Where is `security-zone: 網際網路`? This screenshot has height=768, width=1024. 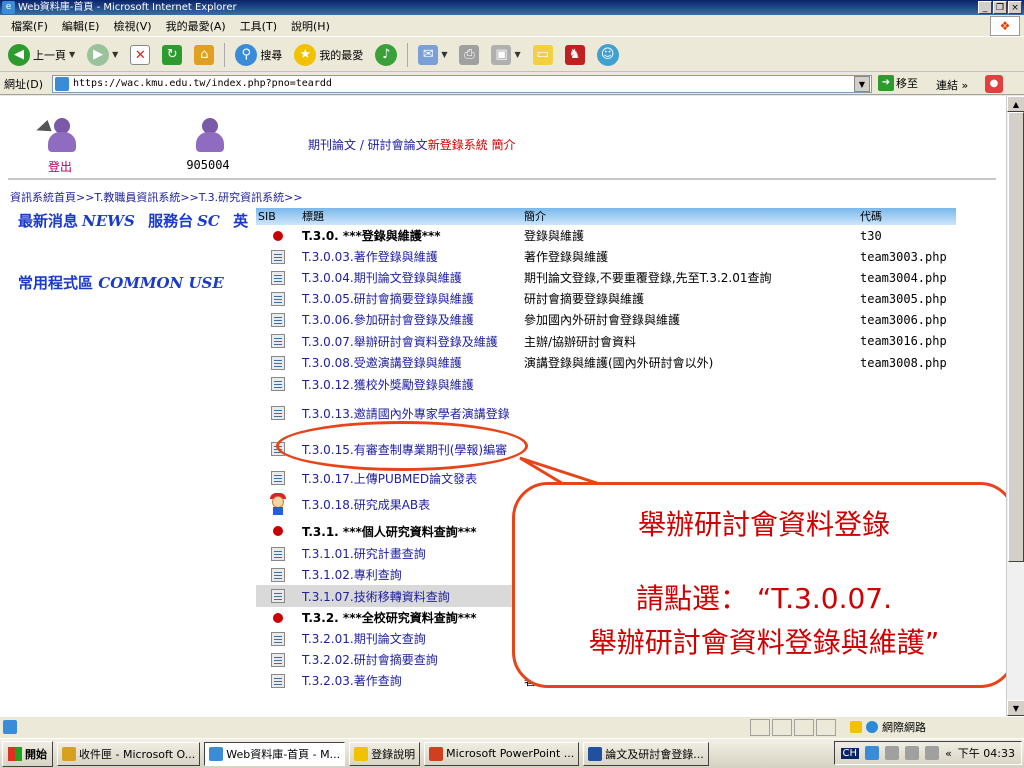
security-zone: 網際網路 is located at coordinates (888, 727).